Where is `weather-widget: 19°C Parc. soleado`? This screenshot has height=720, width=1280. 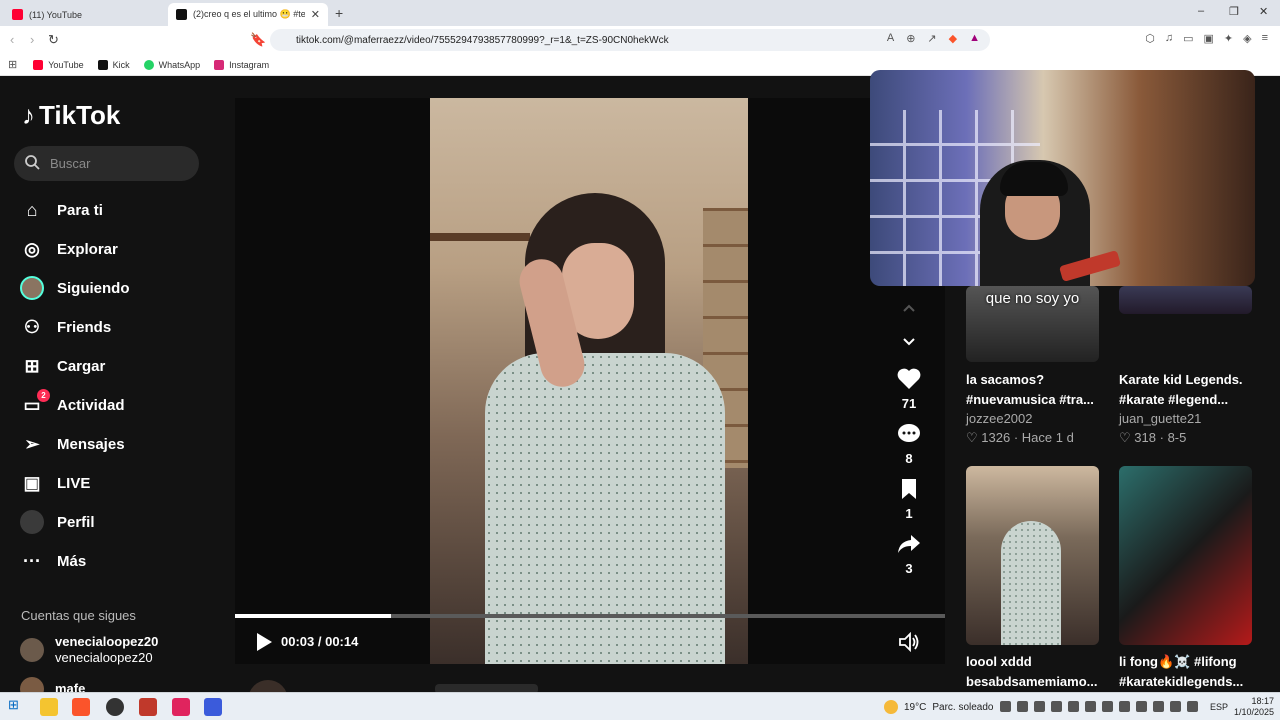 weather-widget: 19°C Parc. soleado is located at coordinates (939, 707).